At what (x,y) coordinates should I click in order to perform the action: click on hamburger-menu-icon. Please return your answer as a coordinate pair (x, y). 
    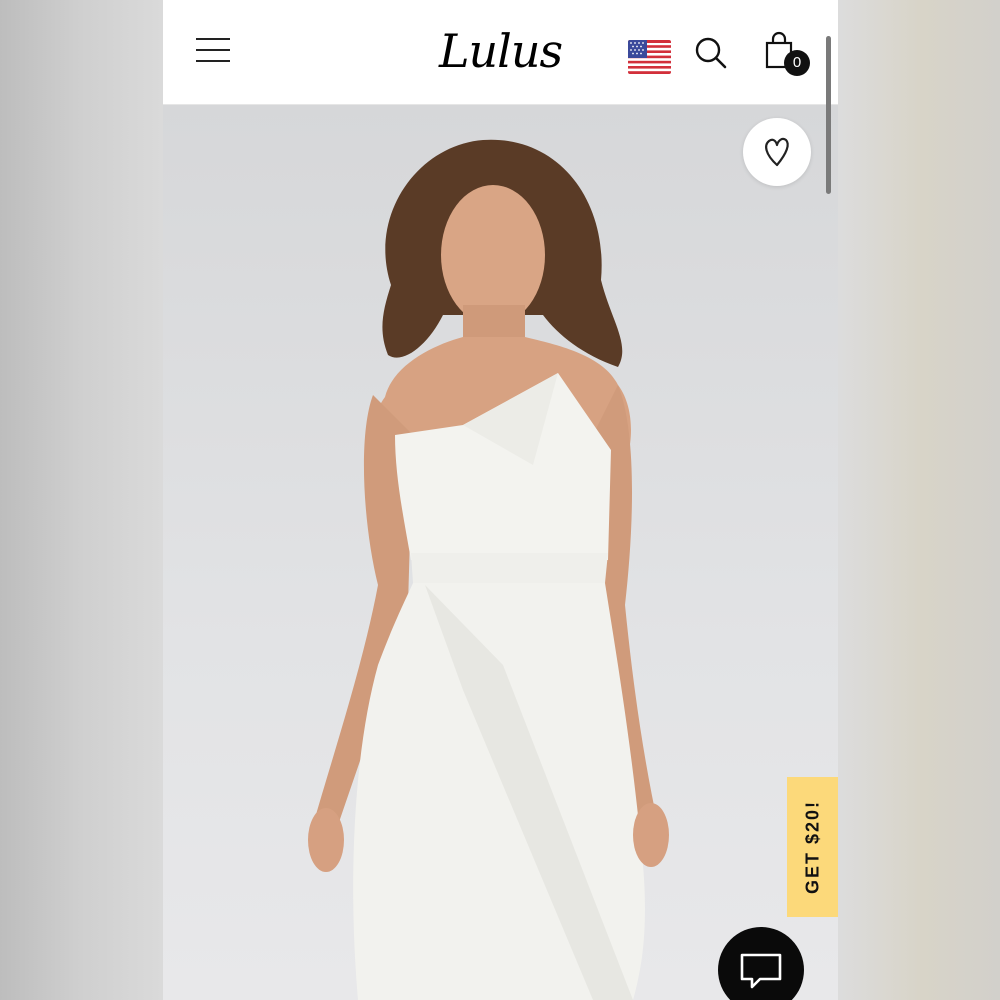
    Looking at the image, I should click on (213, 53).